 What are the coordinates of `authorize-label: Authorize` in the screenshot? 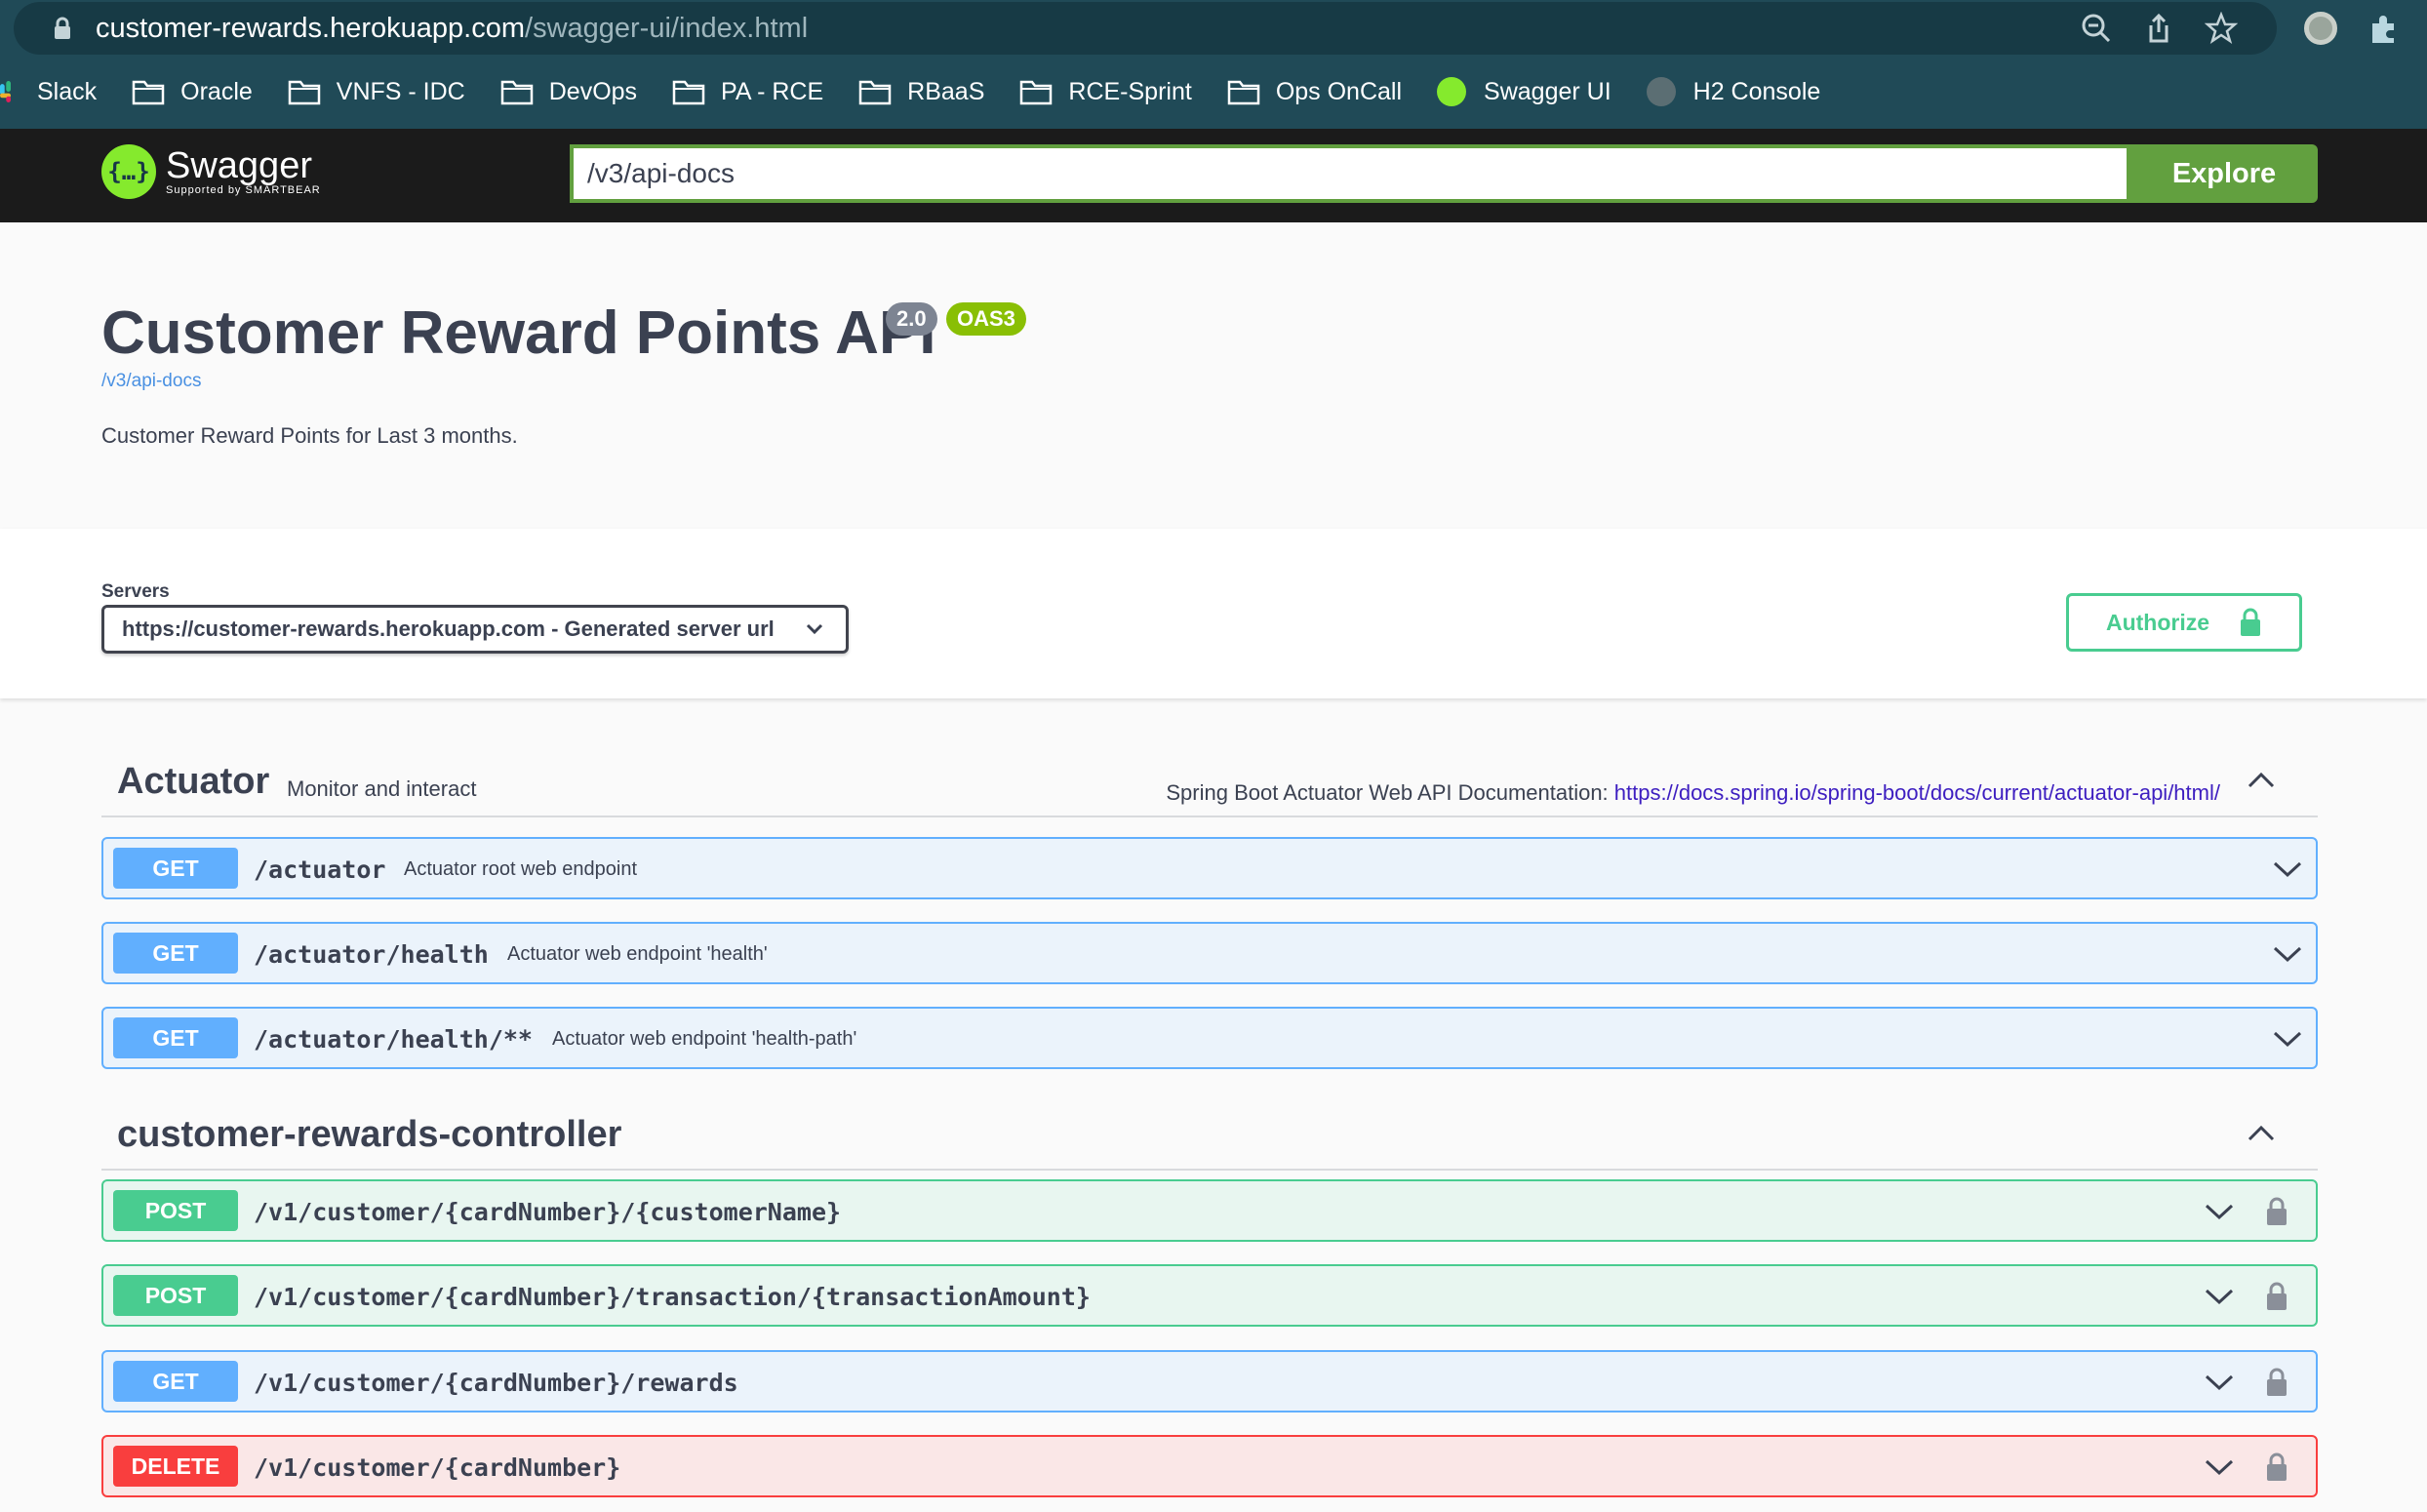 It's located at (2157, 622).